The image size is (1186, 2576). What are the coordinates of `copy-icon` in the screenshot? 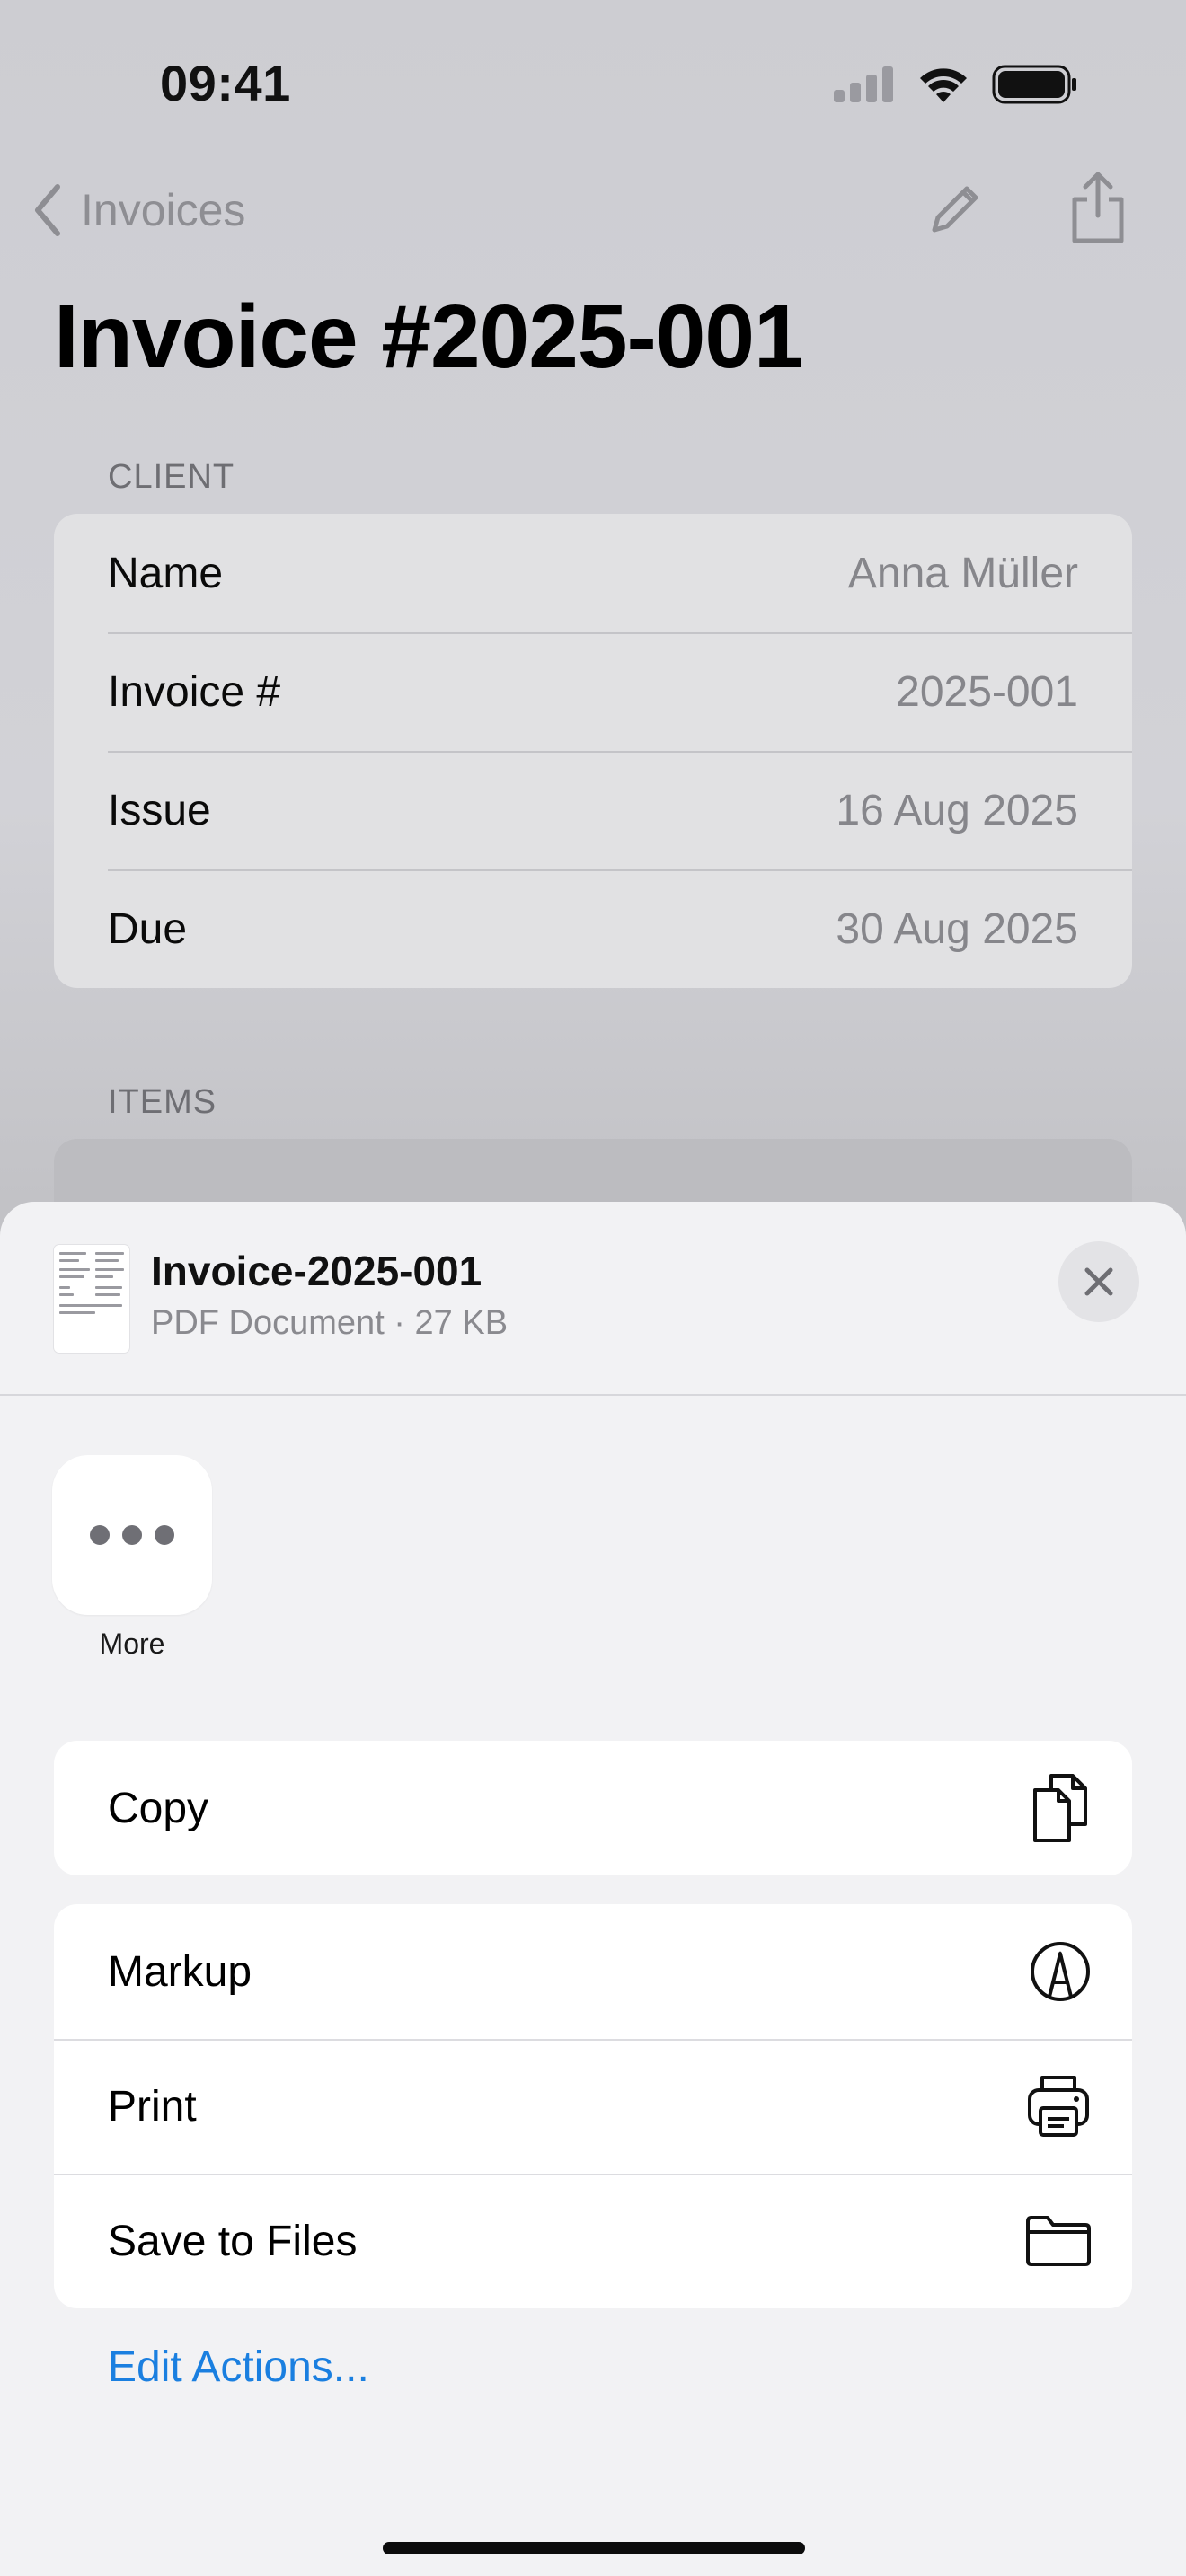 It's located at (1060, 1808).